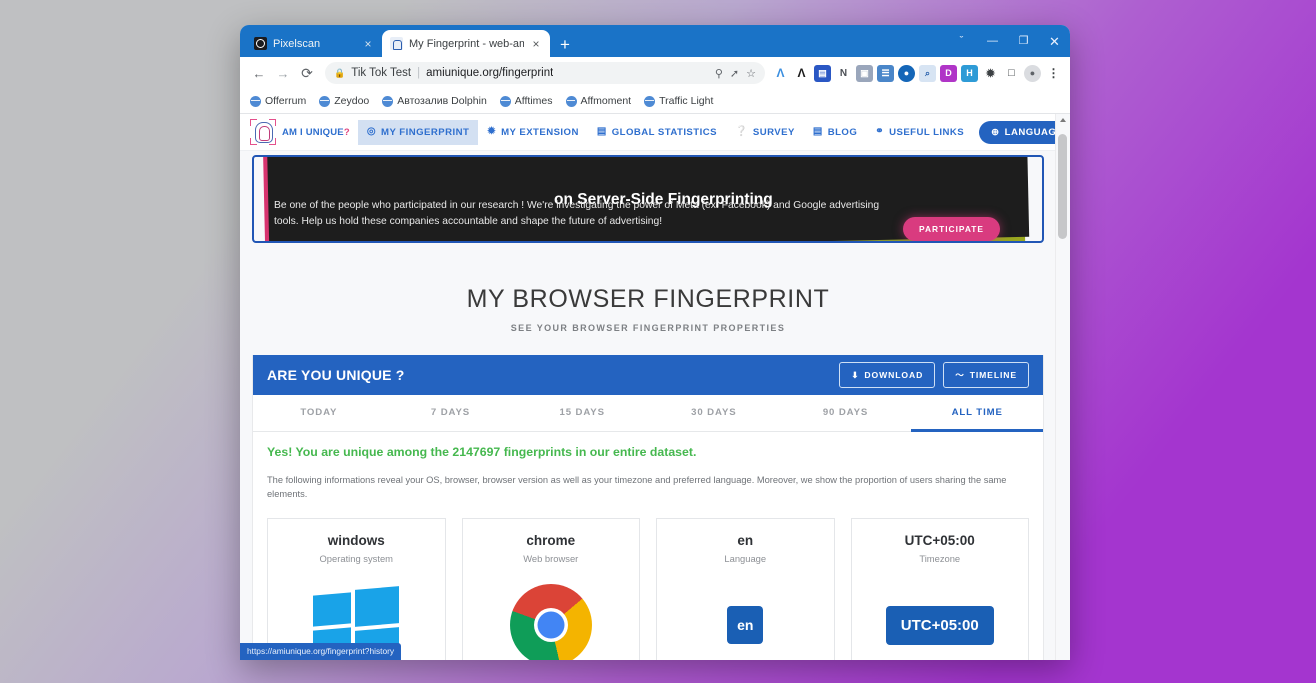  What do you see at coordinates (550, 622) in the screenshot?
I see `chrome-logo-icon` at bounding box center [550, 622].